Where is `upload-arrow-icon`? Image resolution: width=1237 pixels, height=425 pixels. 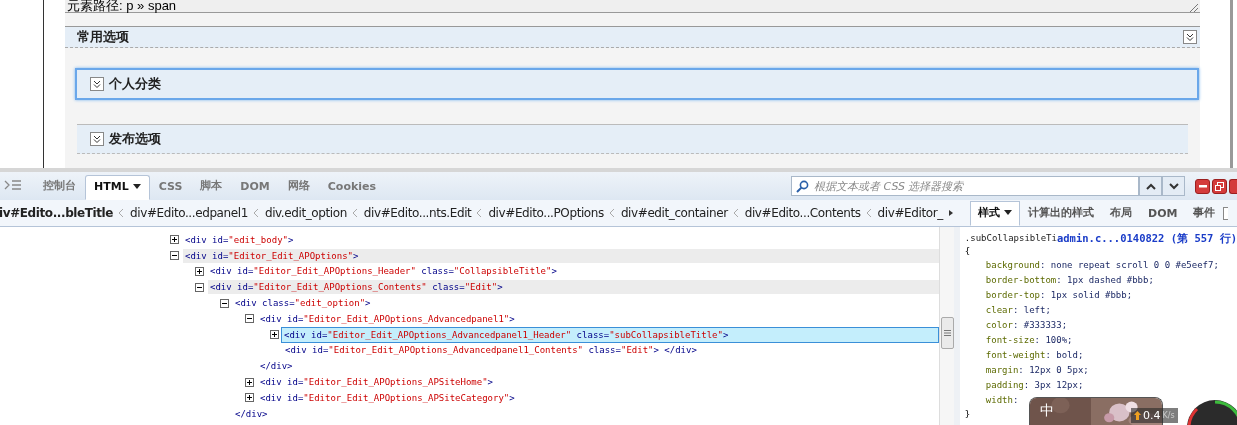 upload-arrow-icon is located at coordinates (1137, 415).